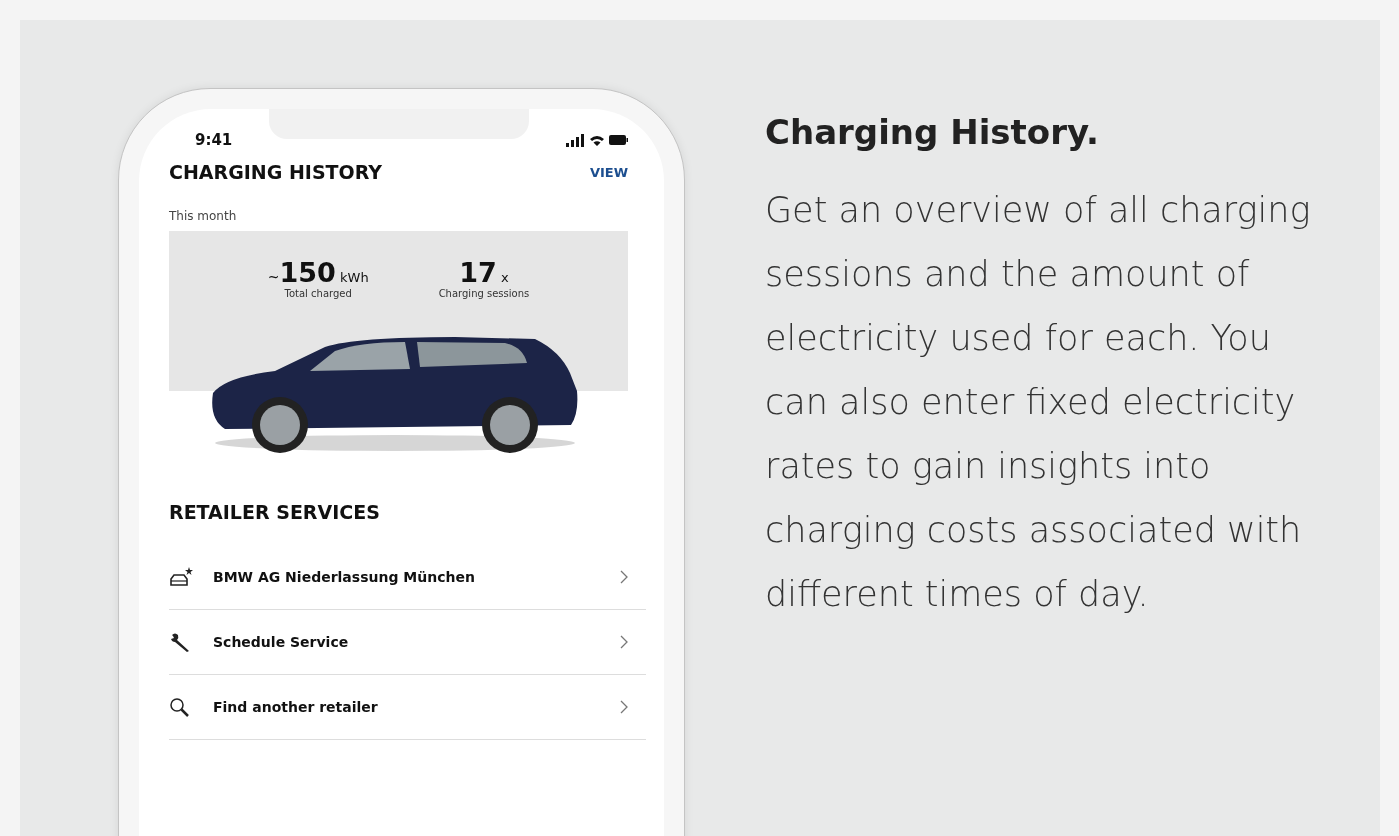  Describe the element at coordinates (318, 272) in the screenshot. I see `stat-value: ~150 kWh` at that location.